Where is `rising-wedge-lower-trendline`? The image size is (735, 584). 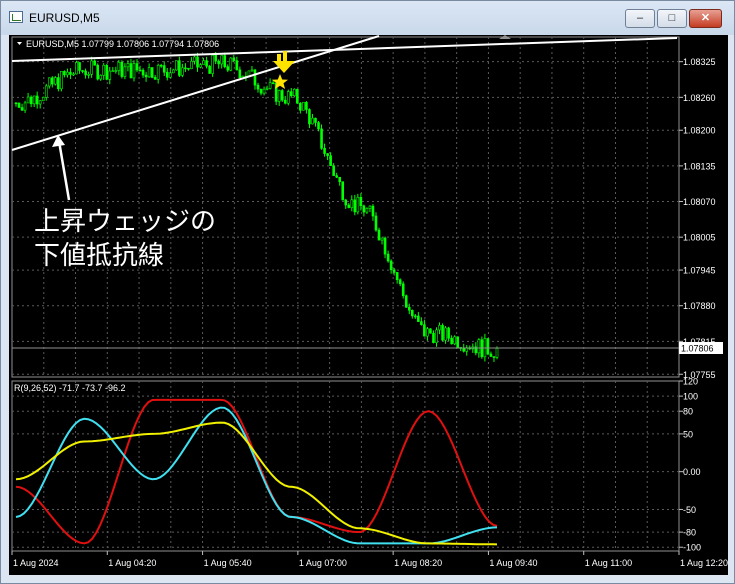
rising-wedge-lower-trendline is located at coordinates (195, 93).